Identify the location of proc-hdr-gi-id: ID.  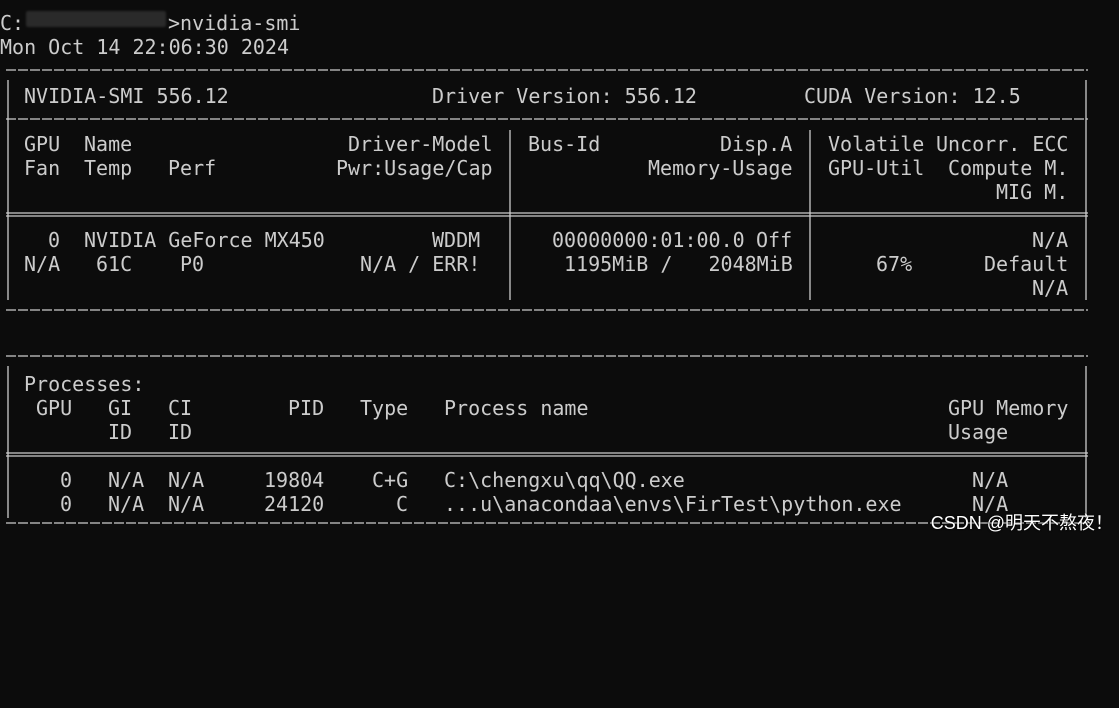
(120, 432).